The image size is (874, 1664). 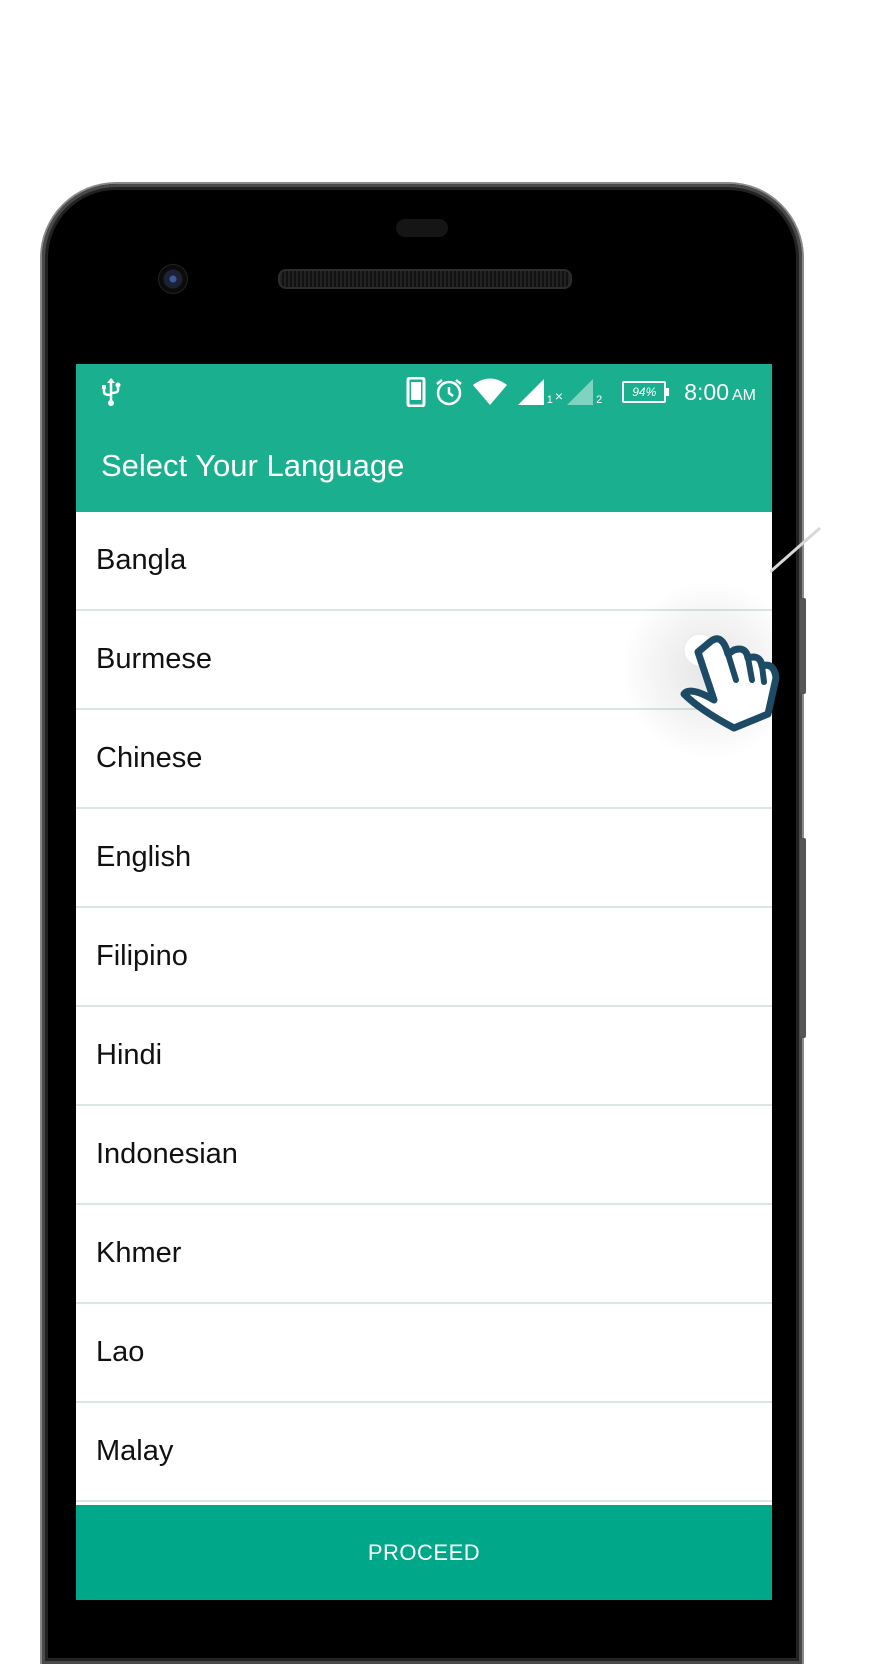 What do you see at coordinates (730, 682) in the screenshot?
I see `tap-hand-icon` at bounding box center [730, 682].